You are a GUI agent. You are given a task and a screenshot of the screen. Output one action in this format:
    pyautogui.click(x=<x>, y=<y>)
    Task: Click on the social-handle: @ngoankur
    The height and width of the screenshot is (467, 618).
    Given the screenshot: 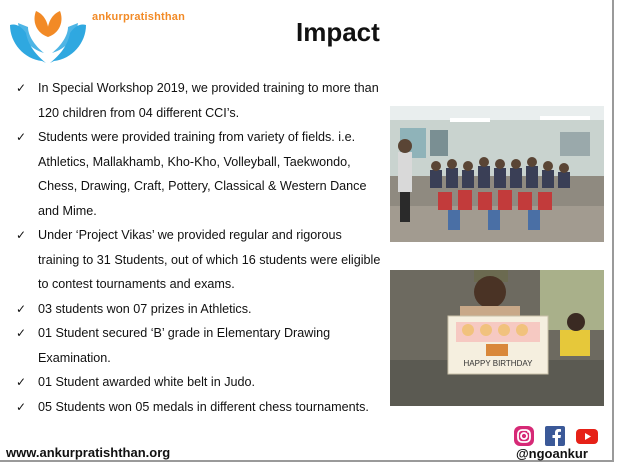 What is the action you would take?
    pyautogui.click(x=552, y=453)
    